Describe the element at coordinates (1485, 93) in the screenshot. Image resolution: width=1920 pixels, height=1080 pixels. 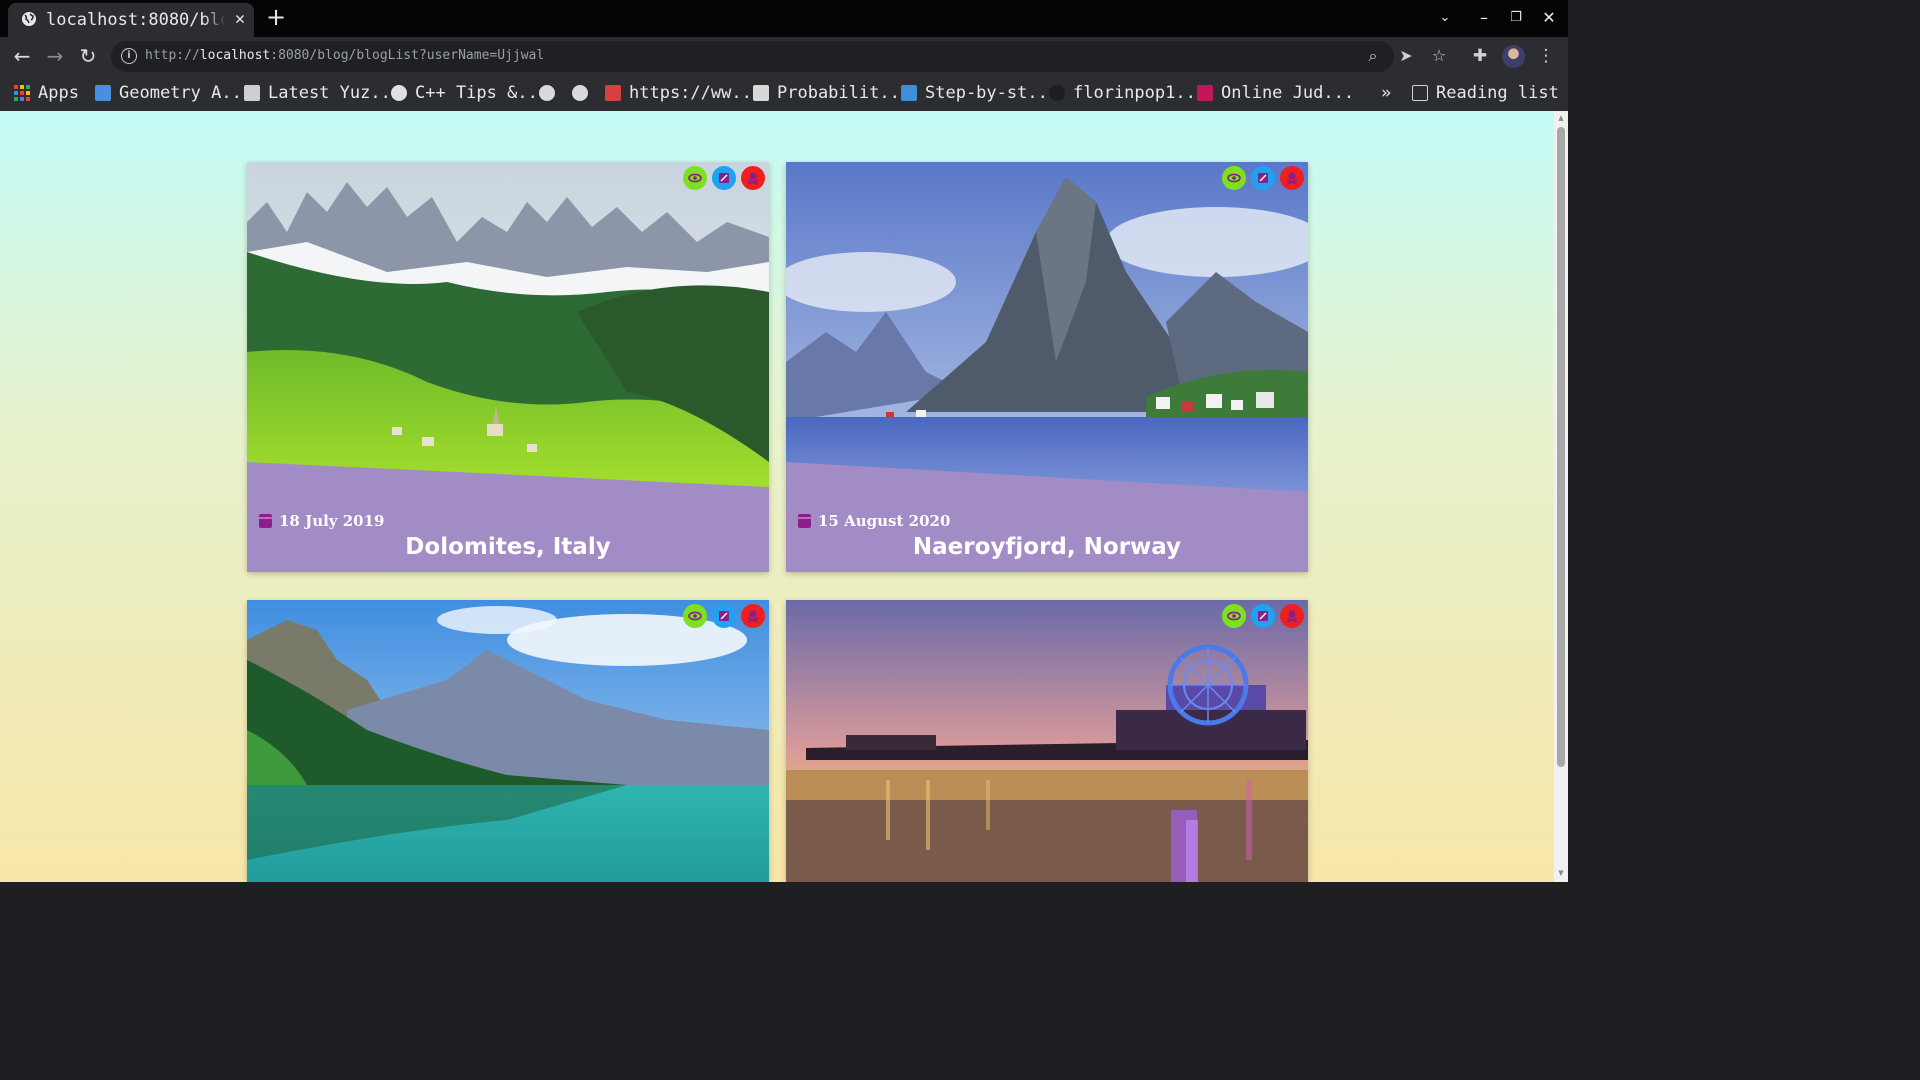
I see `reading-list-button: Reading list` at that location.